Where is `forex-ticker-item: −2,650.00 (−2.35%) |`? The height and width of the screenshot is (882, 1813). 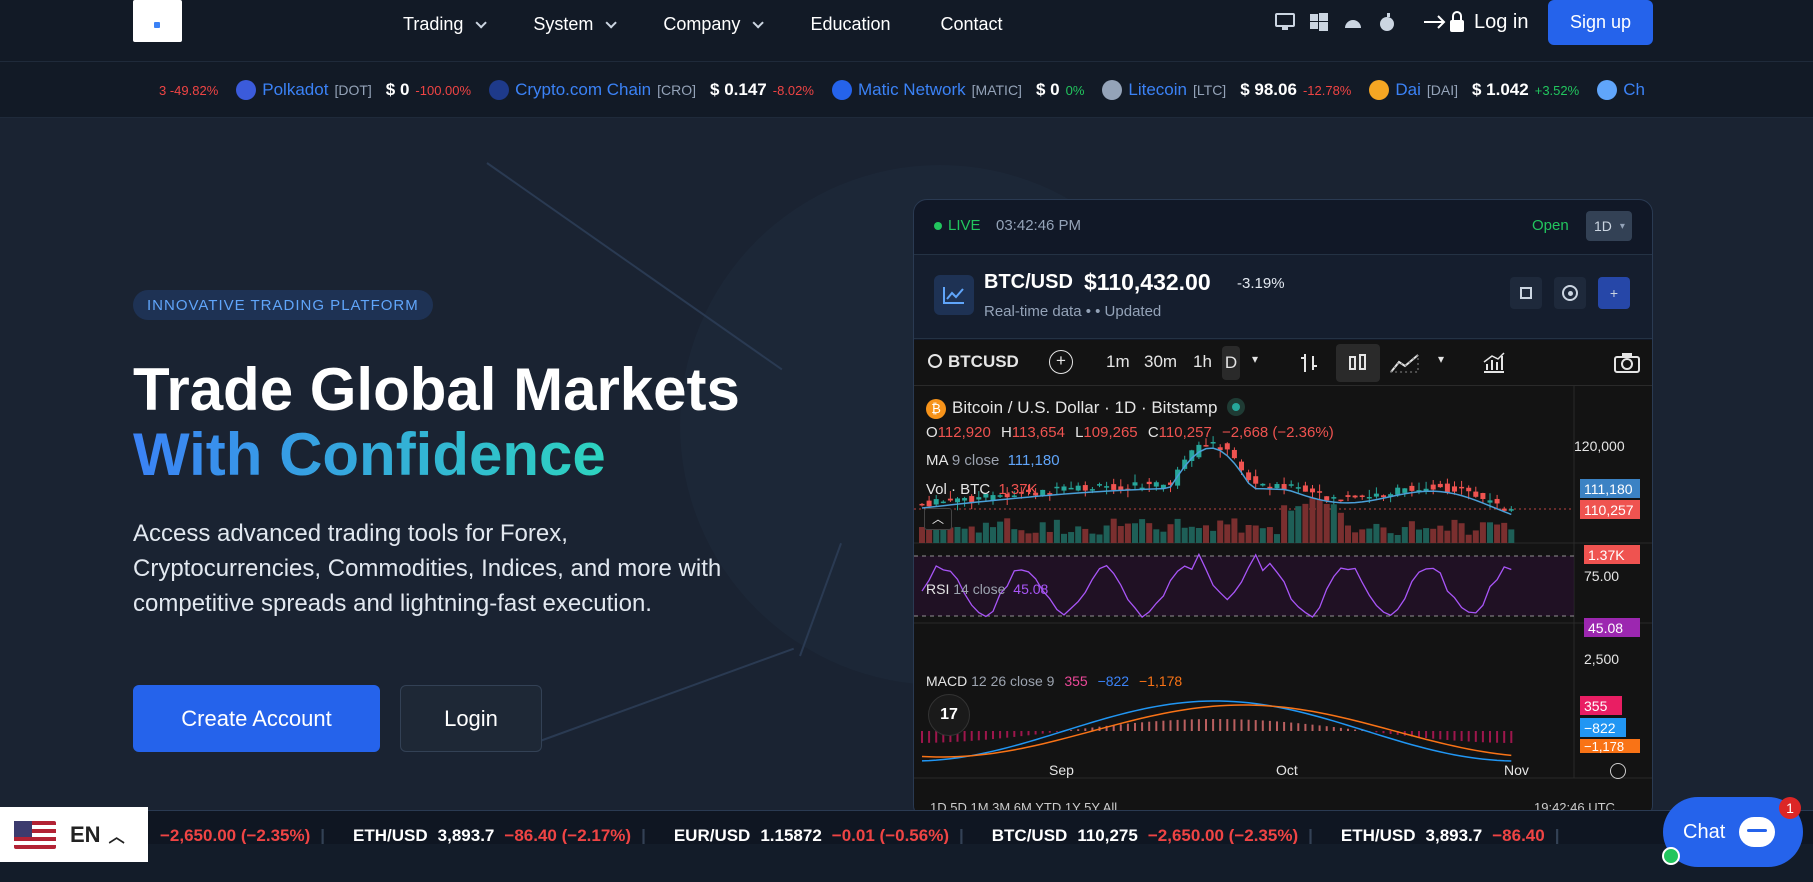 forex-ticker-item: −2,650.00 (−2.35%) | is located at coordinates (232, 835).